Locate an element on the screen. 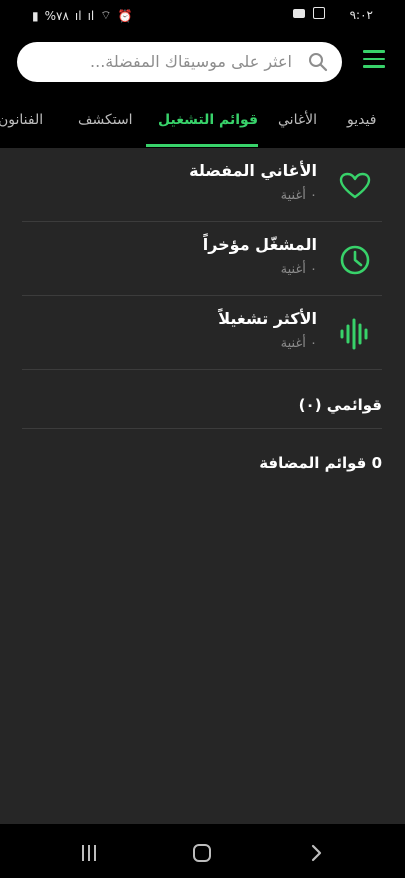 Image resolution: width=405 pixels, height=878 pixels. clock-time: ٩:٠٢ is located at coordinates (361, 15).